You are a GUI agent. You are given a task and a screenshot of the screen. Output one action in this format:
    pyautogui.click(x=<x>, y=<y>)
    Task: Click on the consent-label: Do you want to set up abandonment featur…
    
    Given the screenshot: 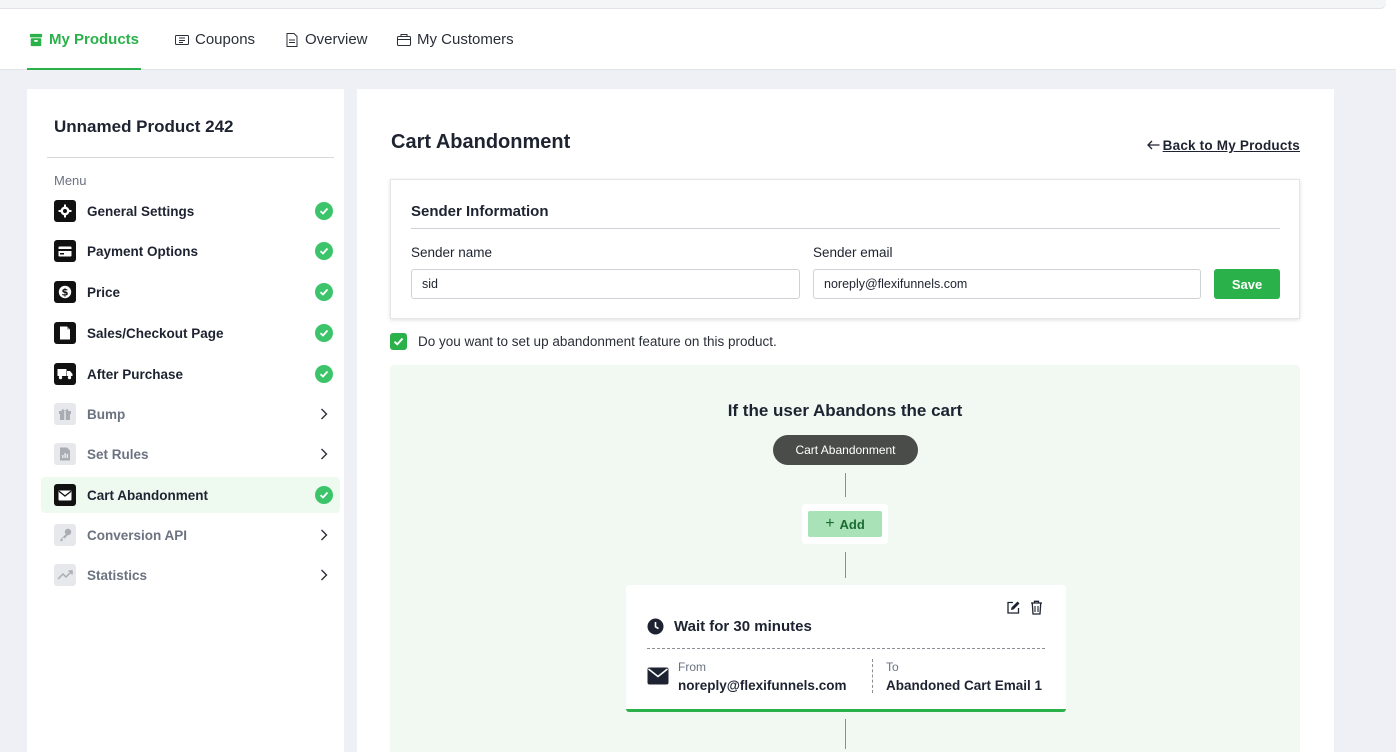 What is the action you would take?
    pyautogui.click(x=597, y=341)
    